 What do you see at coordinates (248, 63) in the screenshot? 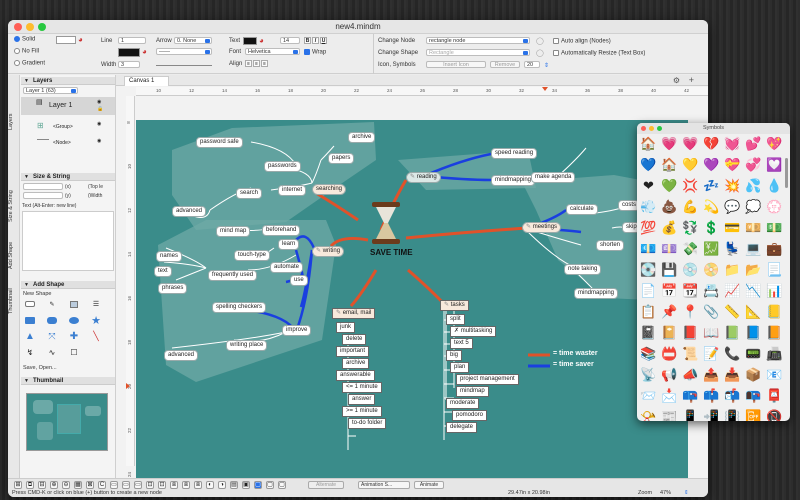
I see `align-left-button: ≡` at bounding box center [248, 63].